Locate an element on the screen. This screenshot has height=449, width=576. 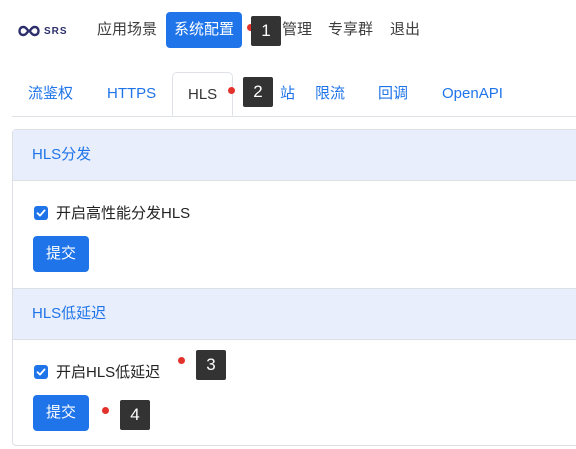
logo-text: SRS is located at coordinates (56, 31).